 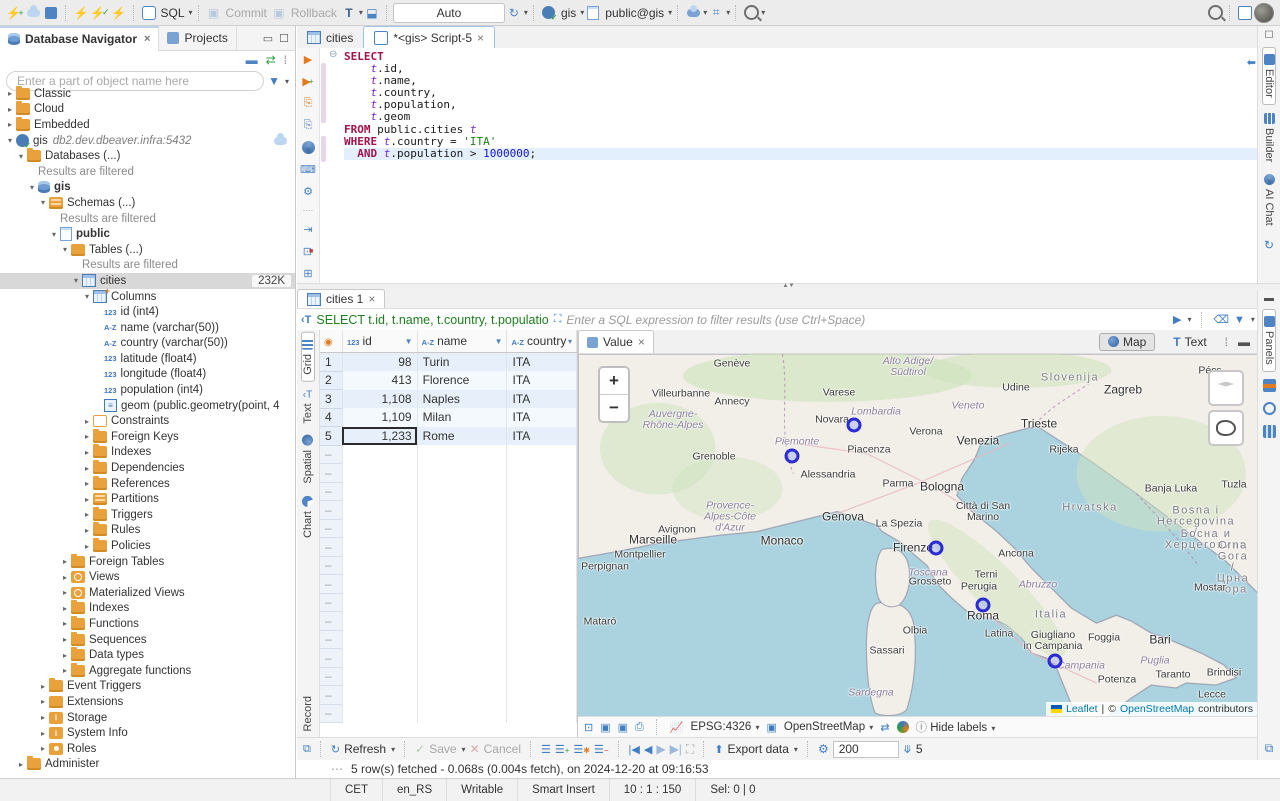 I want to click on side-tab-ai-chat: AI Chat, so click(x=1269, y=200).